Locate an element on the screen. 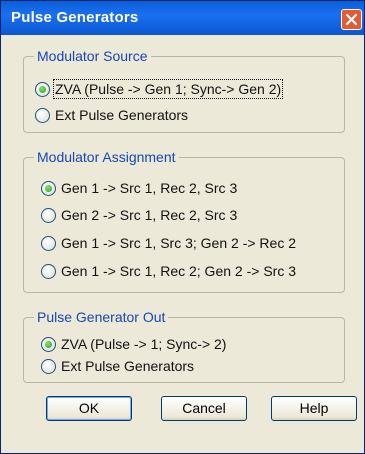 Image resolution: width=365 pixels, height=454 pixels. radio-label: Gen 1 -> Src 1, Src 3; Gen 2 -> Rec 2 is located at coordinates (178, 243).